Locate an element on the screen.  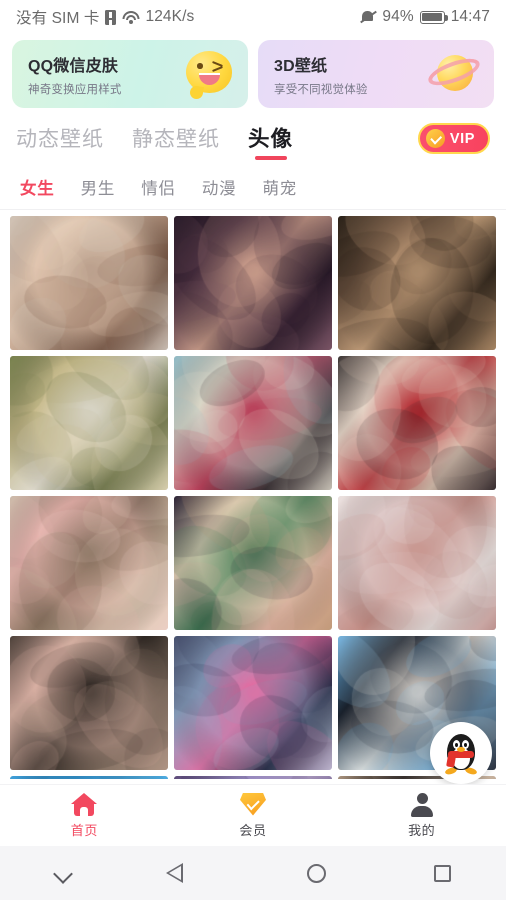
window-reflection-pair is located at coordinates (89, 703).